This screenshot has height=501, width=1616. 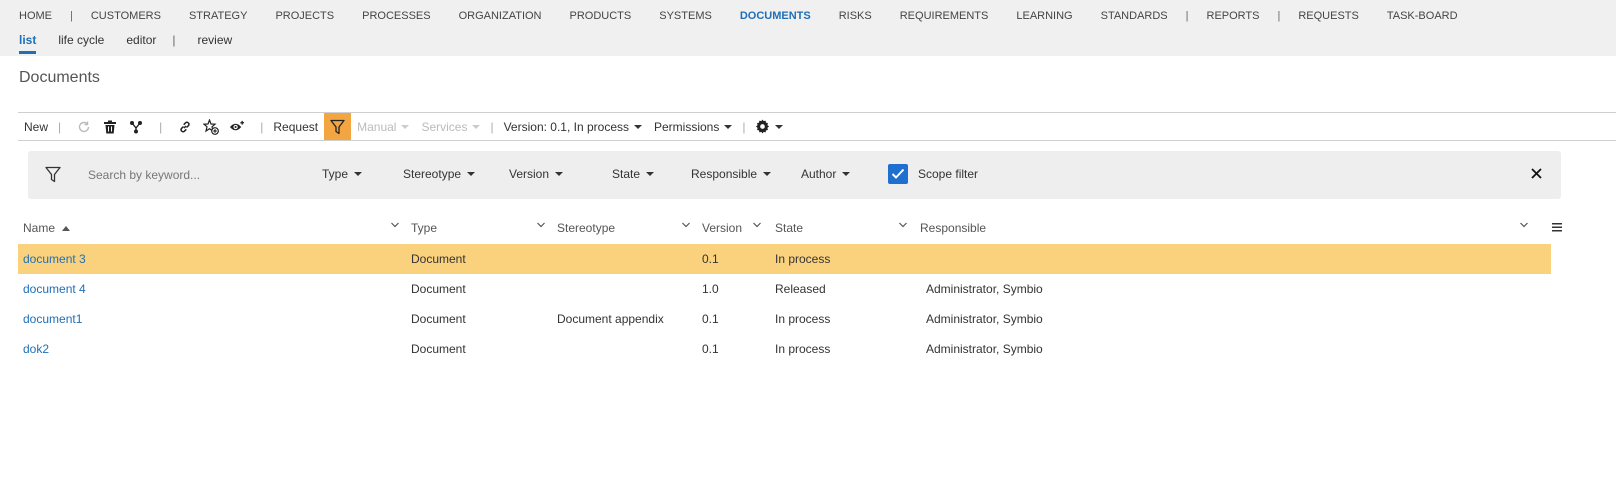 I want to click on column-header-stereotype-label: Stereotype, so click(x=586, y=228).